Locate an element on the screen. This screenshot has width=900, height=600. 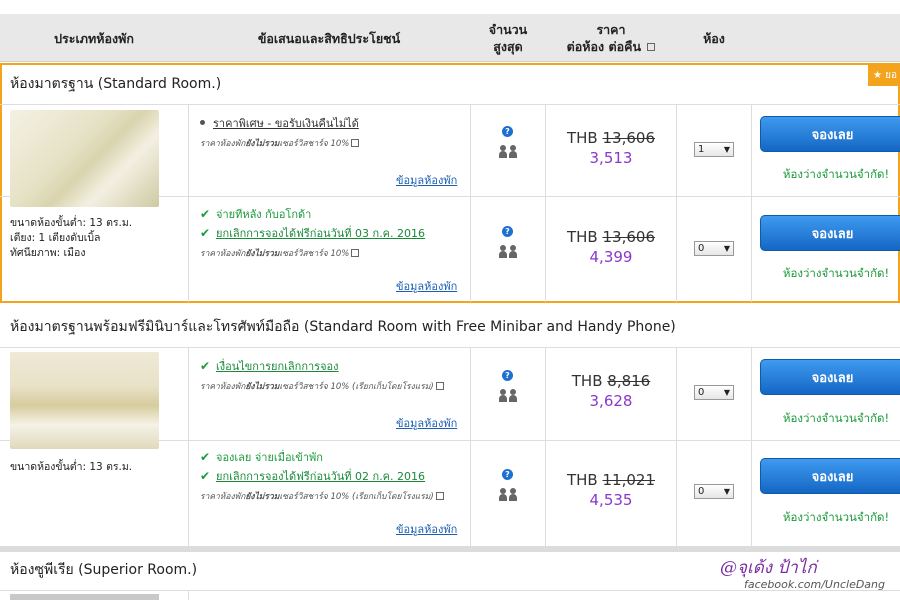
header-price-l2: ต่อห้อง ต่อคืน is located at coordinates (611, 46).